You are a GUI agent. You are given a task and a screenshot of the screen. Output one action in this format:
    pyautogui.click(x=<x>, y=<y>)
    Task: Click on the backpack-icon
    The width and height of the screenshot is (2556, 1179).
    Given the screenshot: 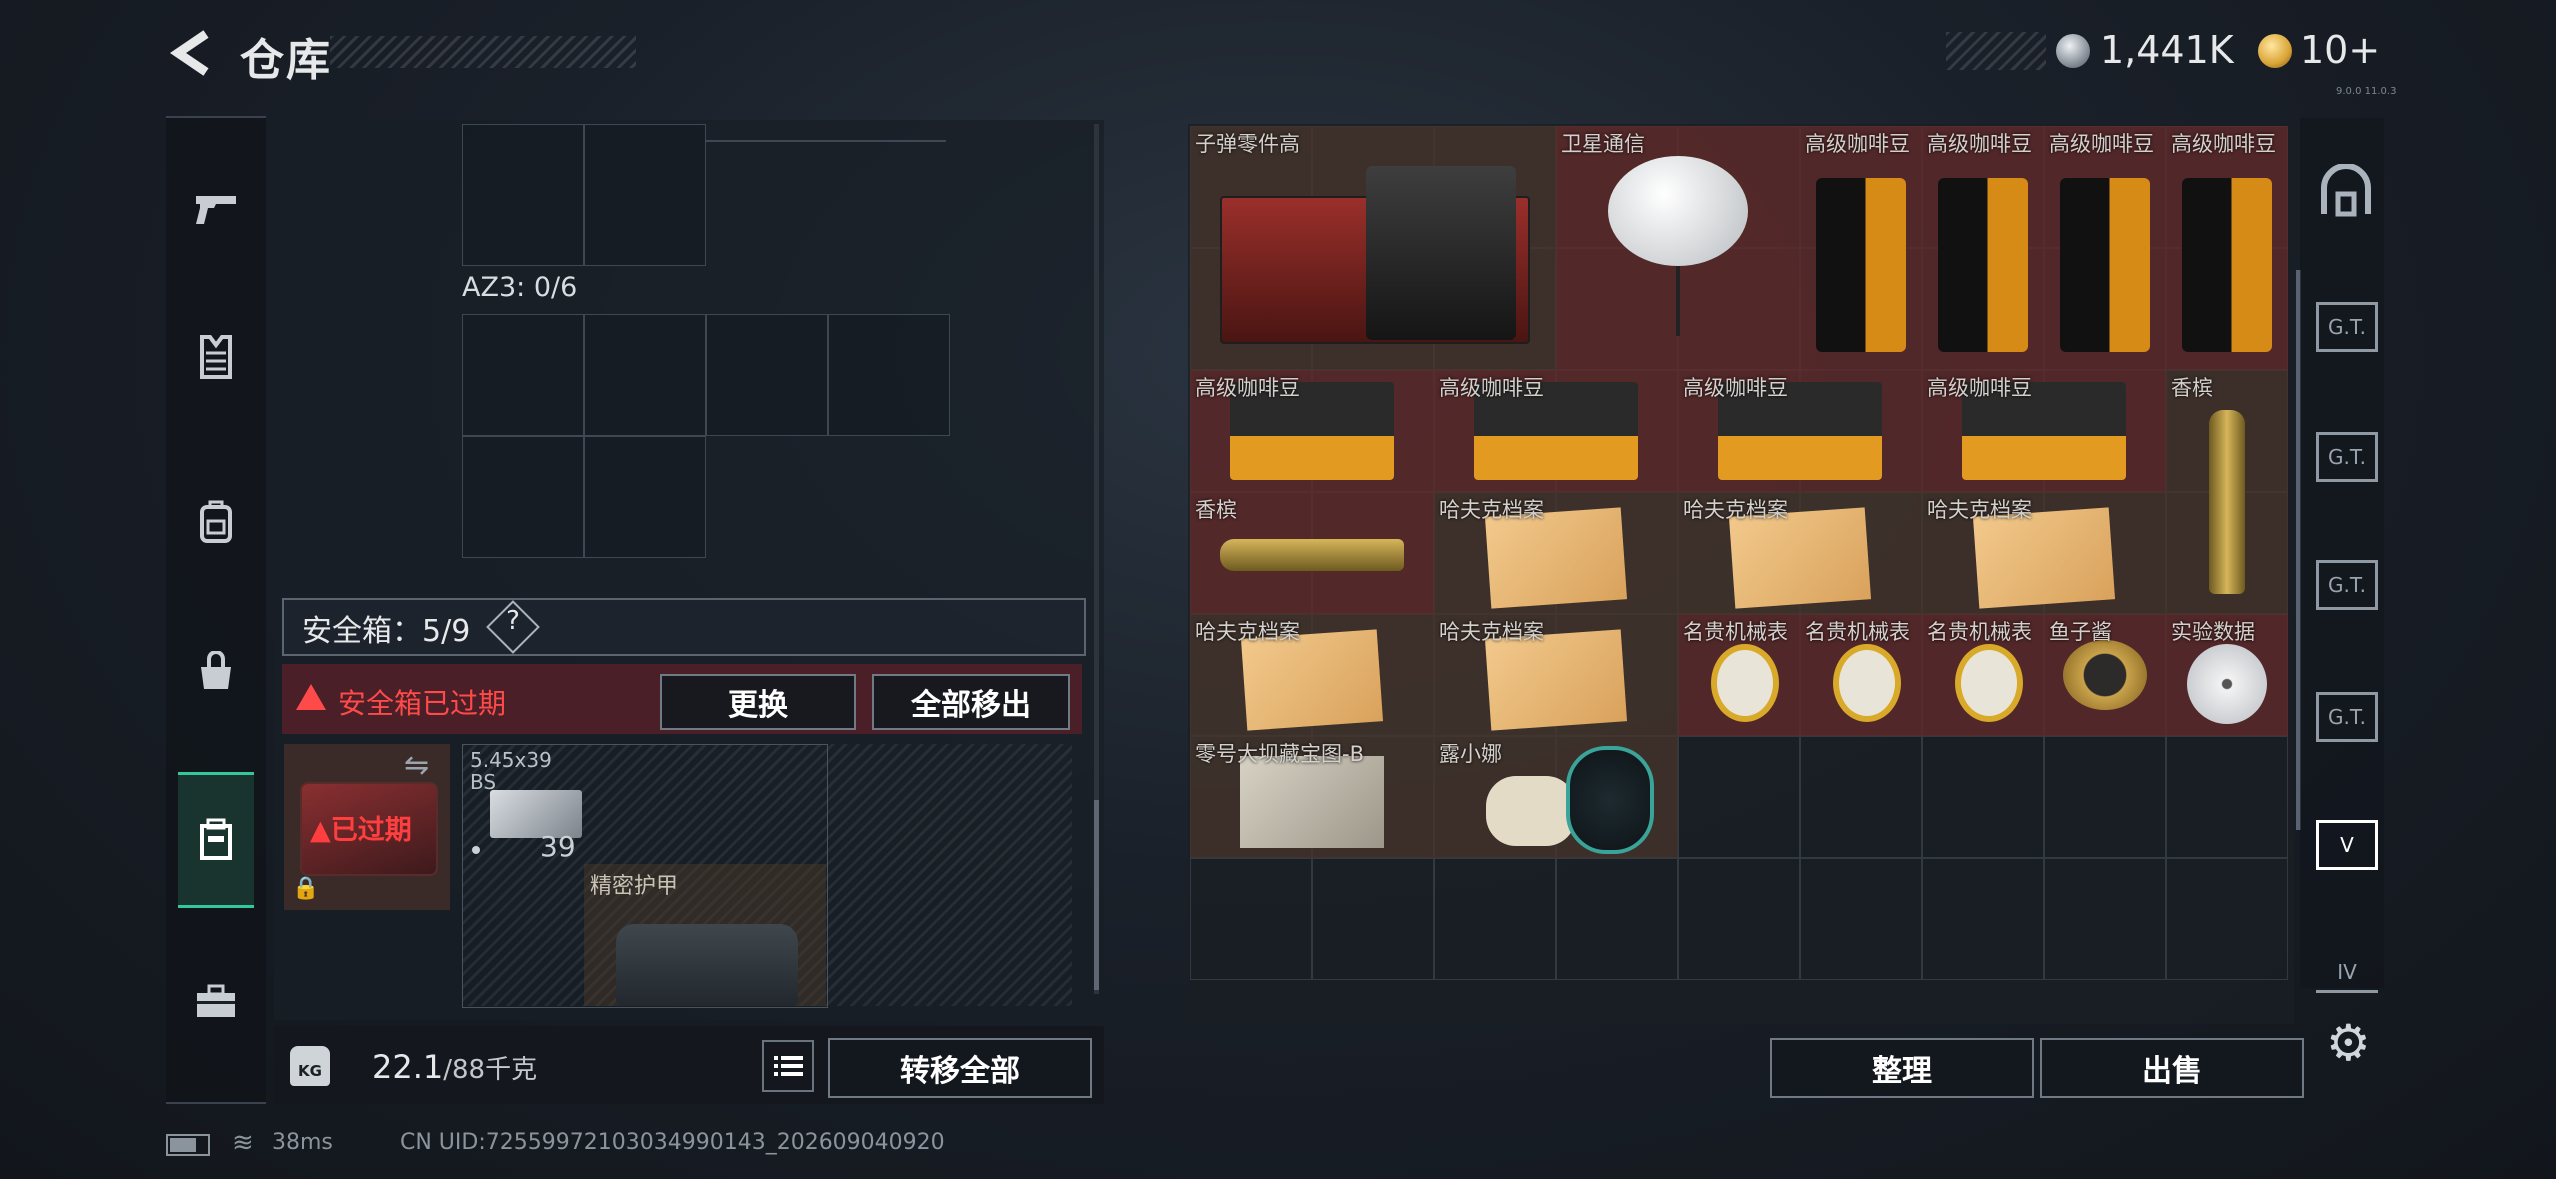 What is the action you would take?
    pyautogui.click(x=216, y=521)
    